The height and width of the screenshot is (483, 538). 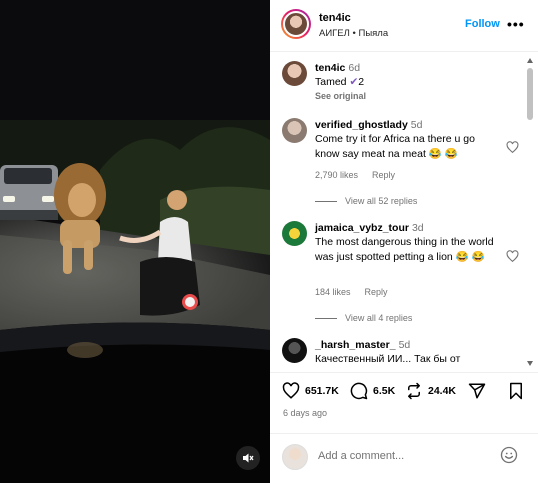 I want to click on bookmark-icon, so click(x=516, y=391).